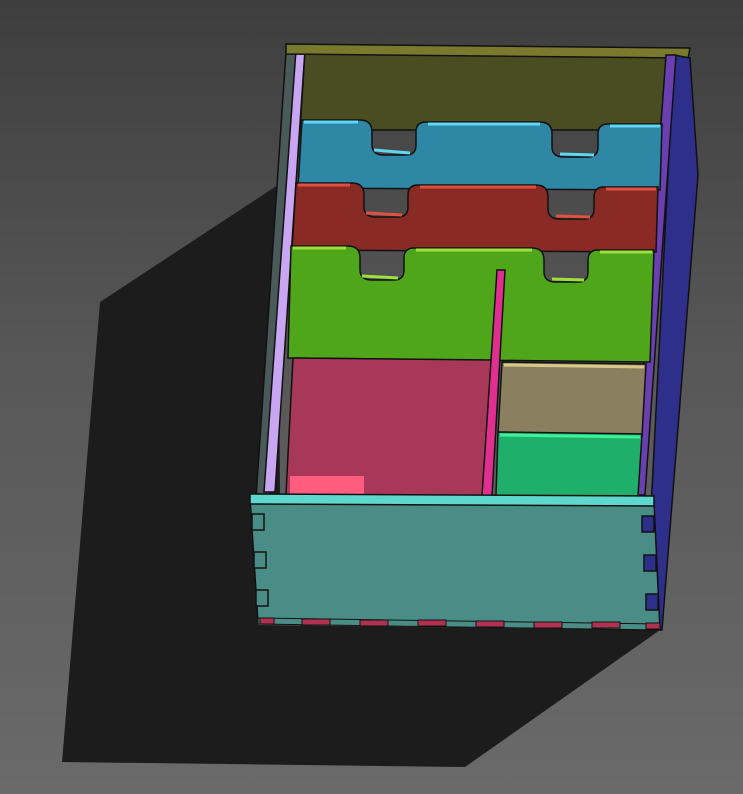 Image resolution: width=743 pixels, height=794 pixels. What do you see at coordinates (569, 464) in the screenshot?
I see `green-compartment` at bounding box center [569, 464].